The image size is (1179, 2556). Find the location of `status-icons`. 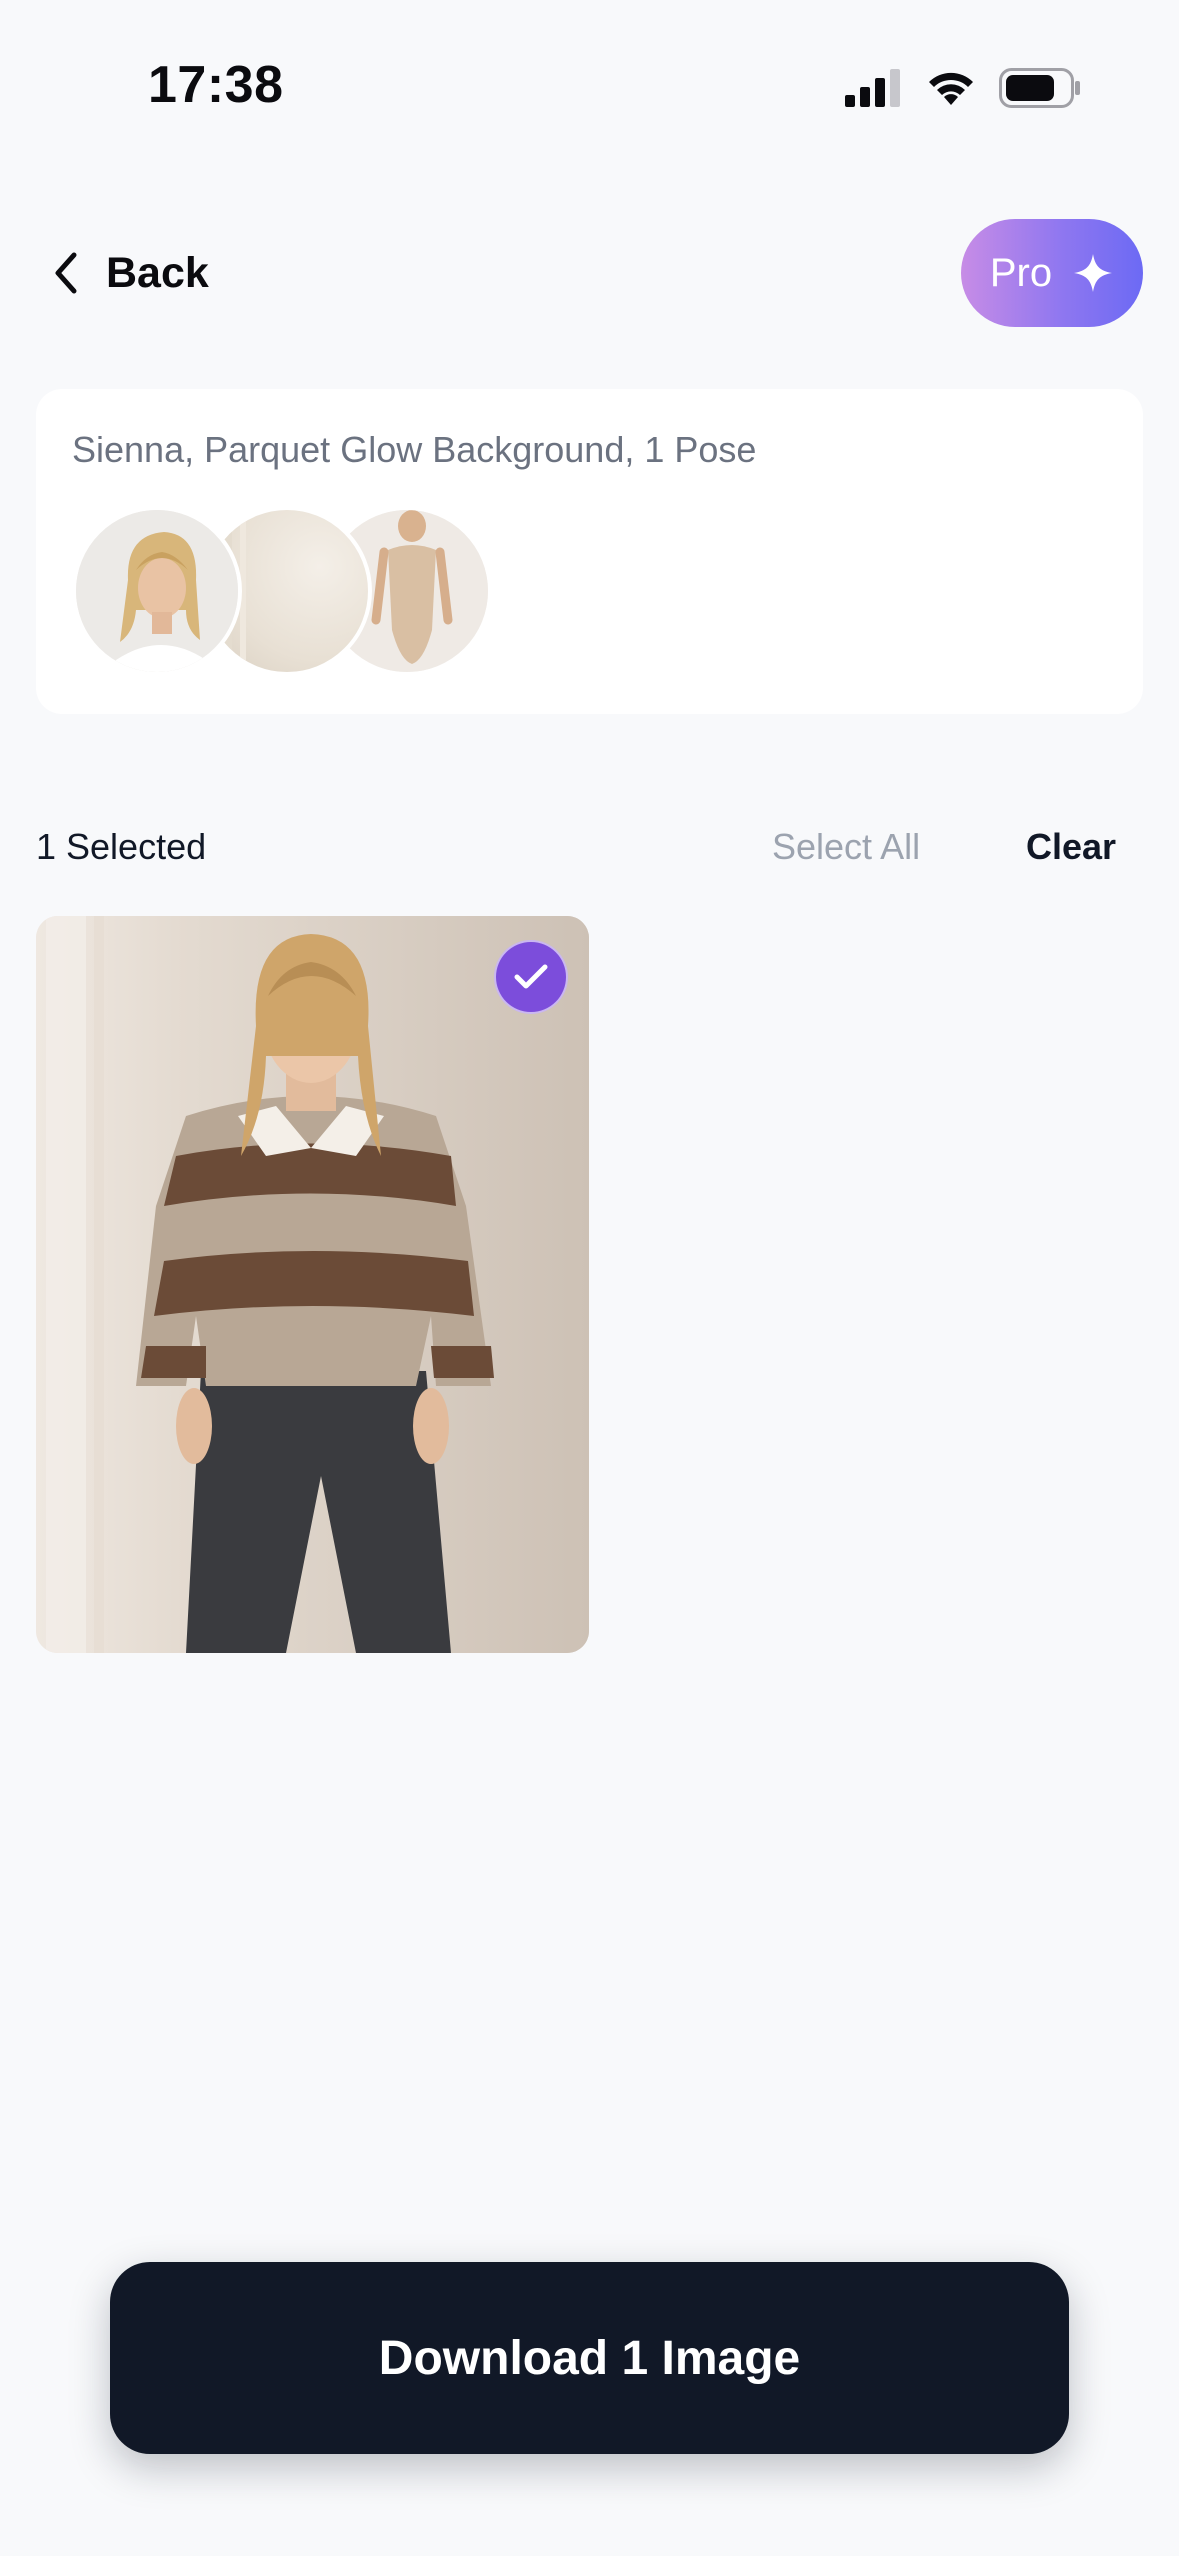

status-icons is located at coordinates (963, 88).